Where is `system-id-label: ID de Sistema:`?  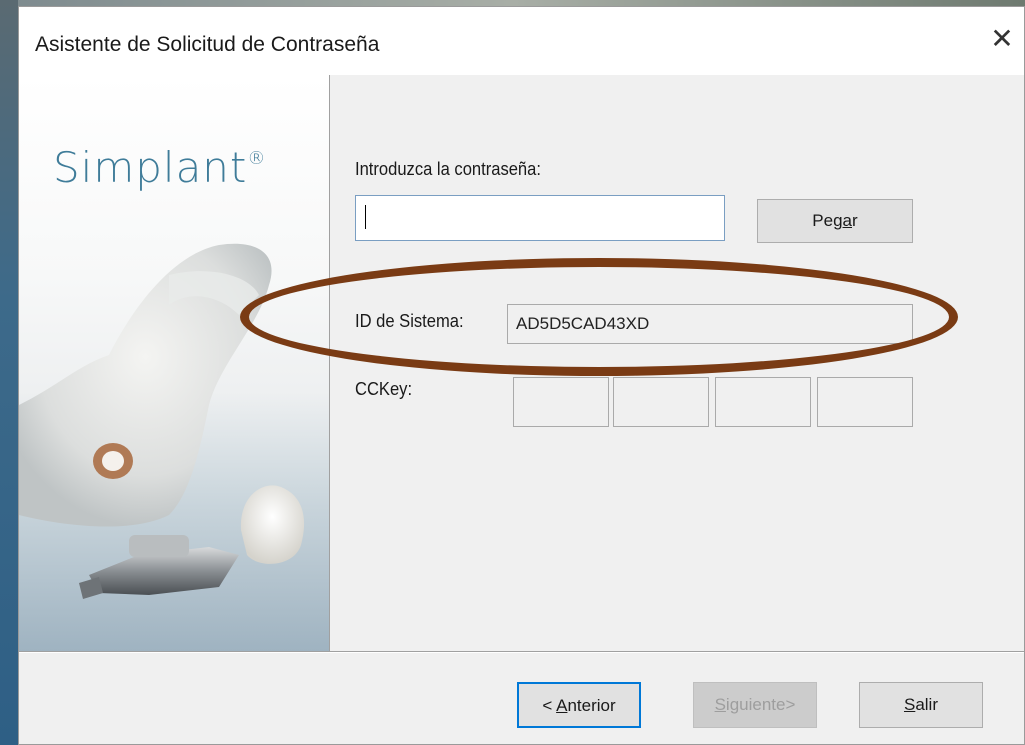
system-id-label: ID de Sistema: is located at coordinates (409, 321).